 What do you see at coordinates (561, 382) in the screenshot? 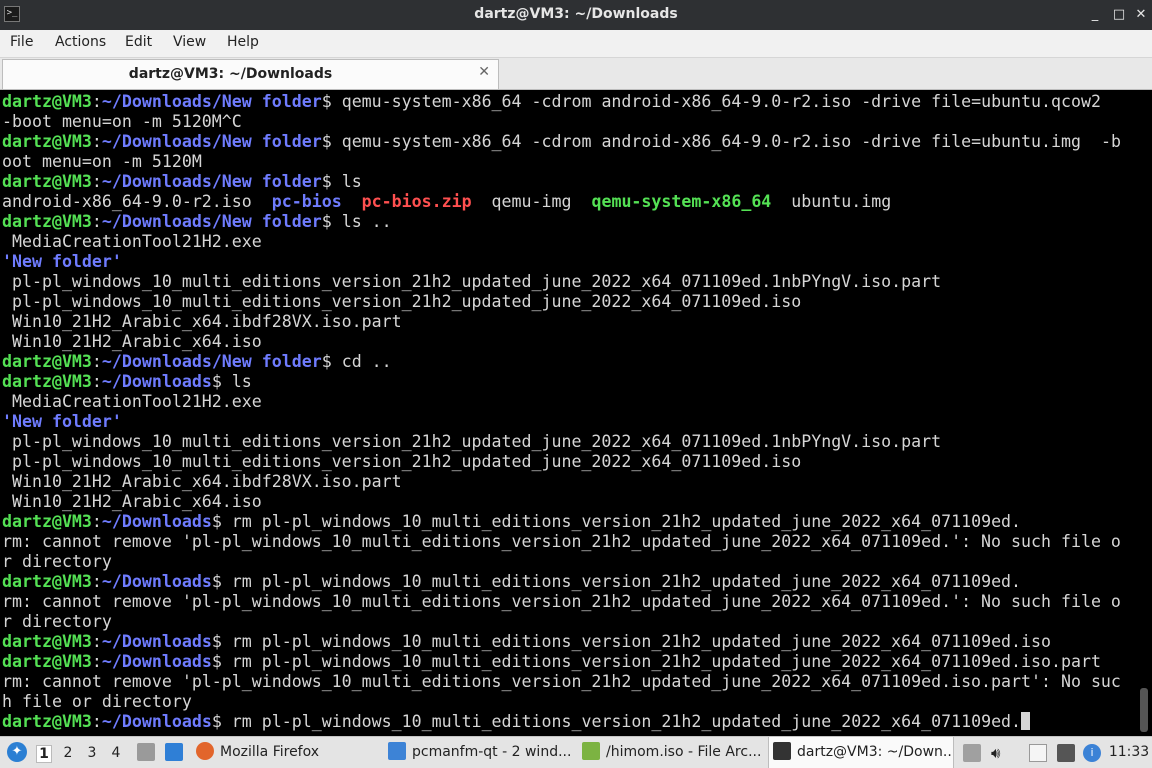
I see `terminal-line: dartz@VM3:~/Downloads$ ls` at bounding box center [561, 382].